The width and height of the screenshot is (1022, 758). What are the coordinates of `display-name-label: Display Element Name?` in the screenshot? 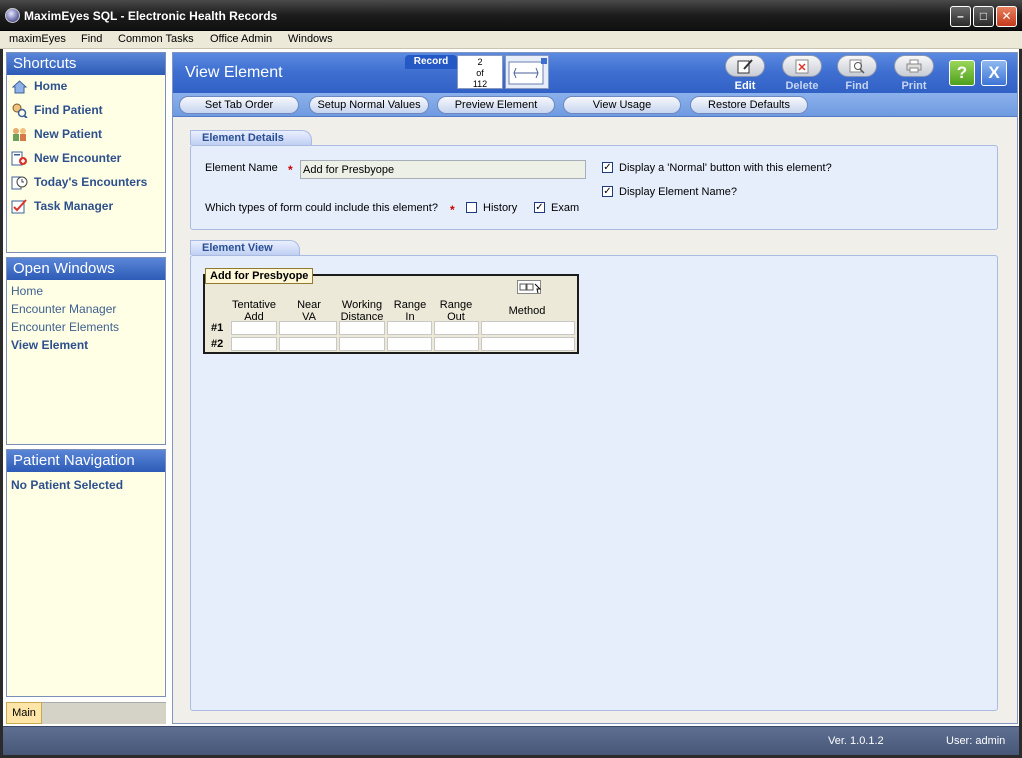 It's located at (678, 192).